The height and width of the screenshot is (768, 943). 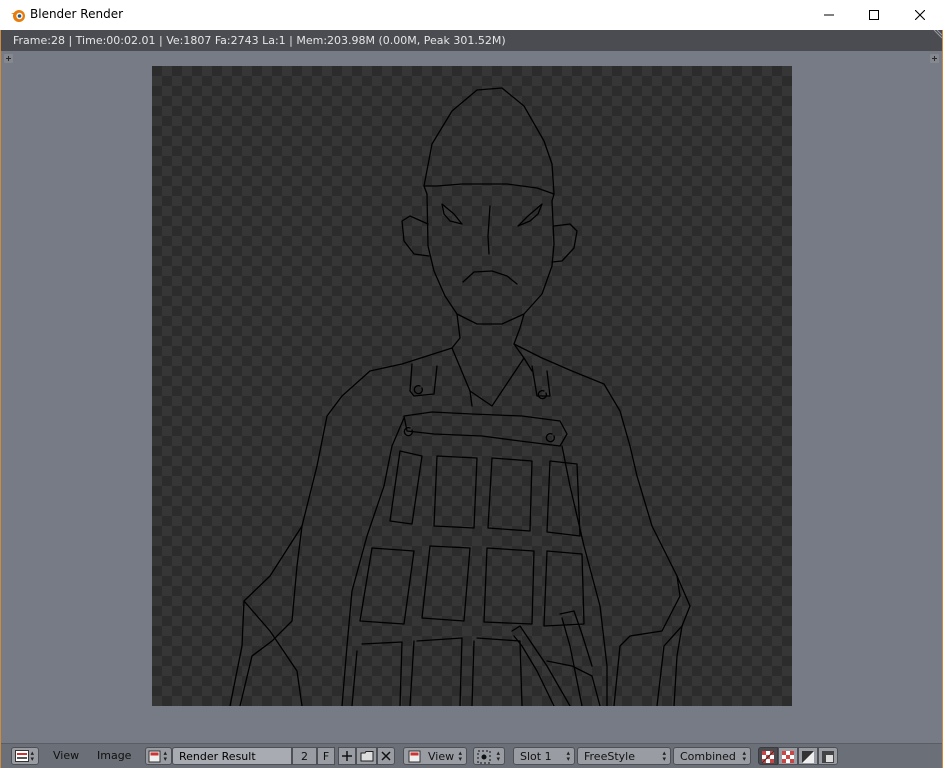 What do you see at coordinates (18, 16) in the screenshot?
I see `blender-logo-icon` at bounding box center [18, 16].